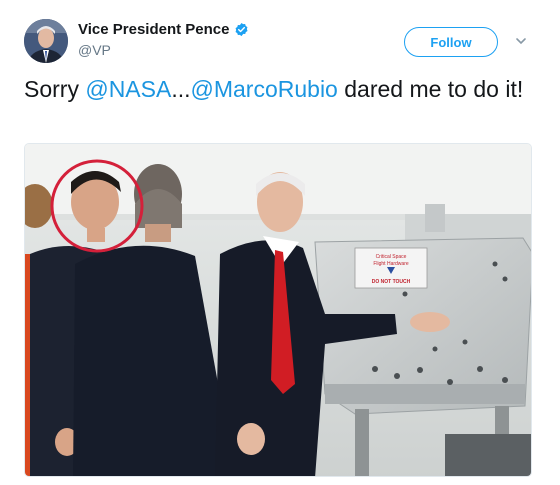 The width and height of the screenshot is (560, 485). What do you see at coordinates (128, 89) in the screenshot?
I see `mention-link-nasa: @NASA` at bounding box center [128, 89].